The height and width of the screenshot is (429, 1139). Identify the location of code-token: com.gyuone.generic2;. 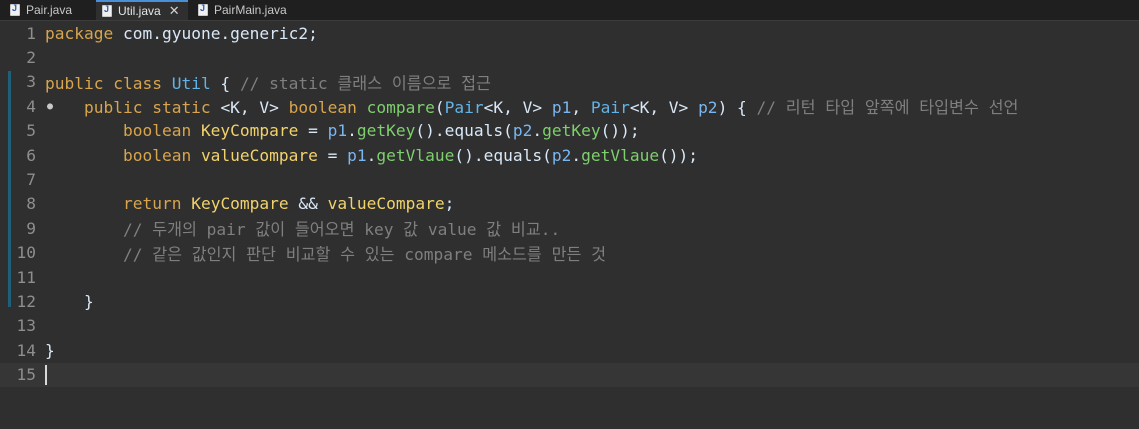
(215, 33).